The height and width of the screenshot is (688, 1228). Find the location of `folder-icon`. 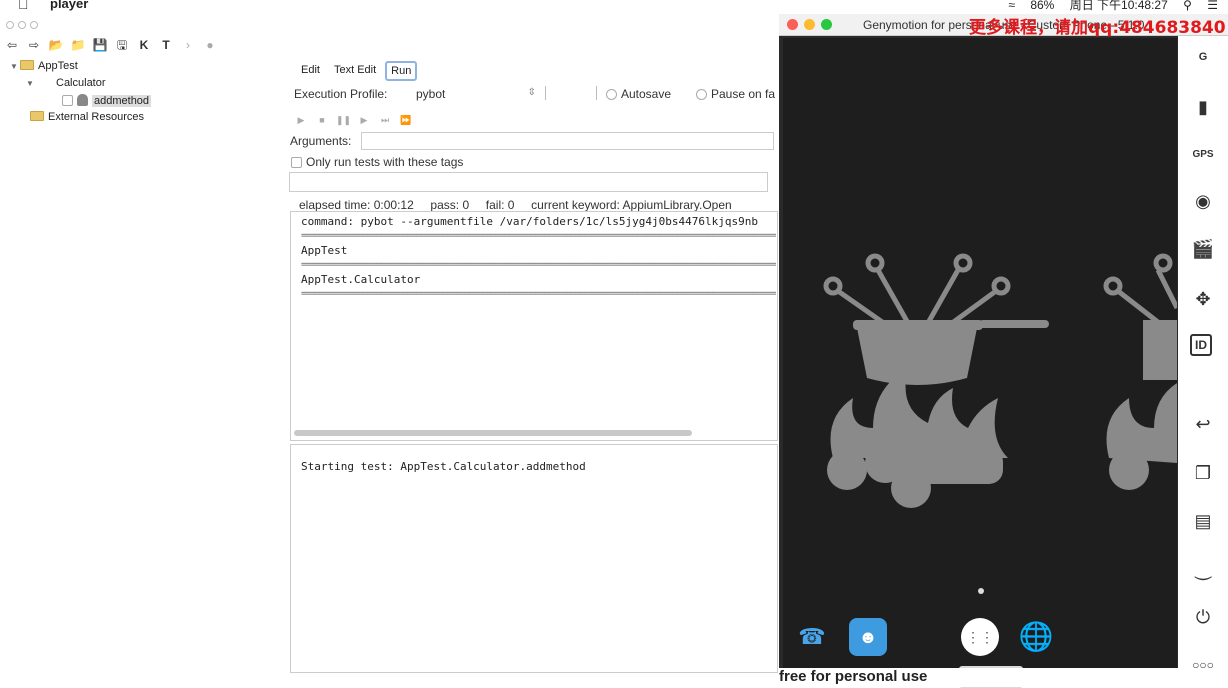

folder-icon is located at coordinates (37, 116).